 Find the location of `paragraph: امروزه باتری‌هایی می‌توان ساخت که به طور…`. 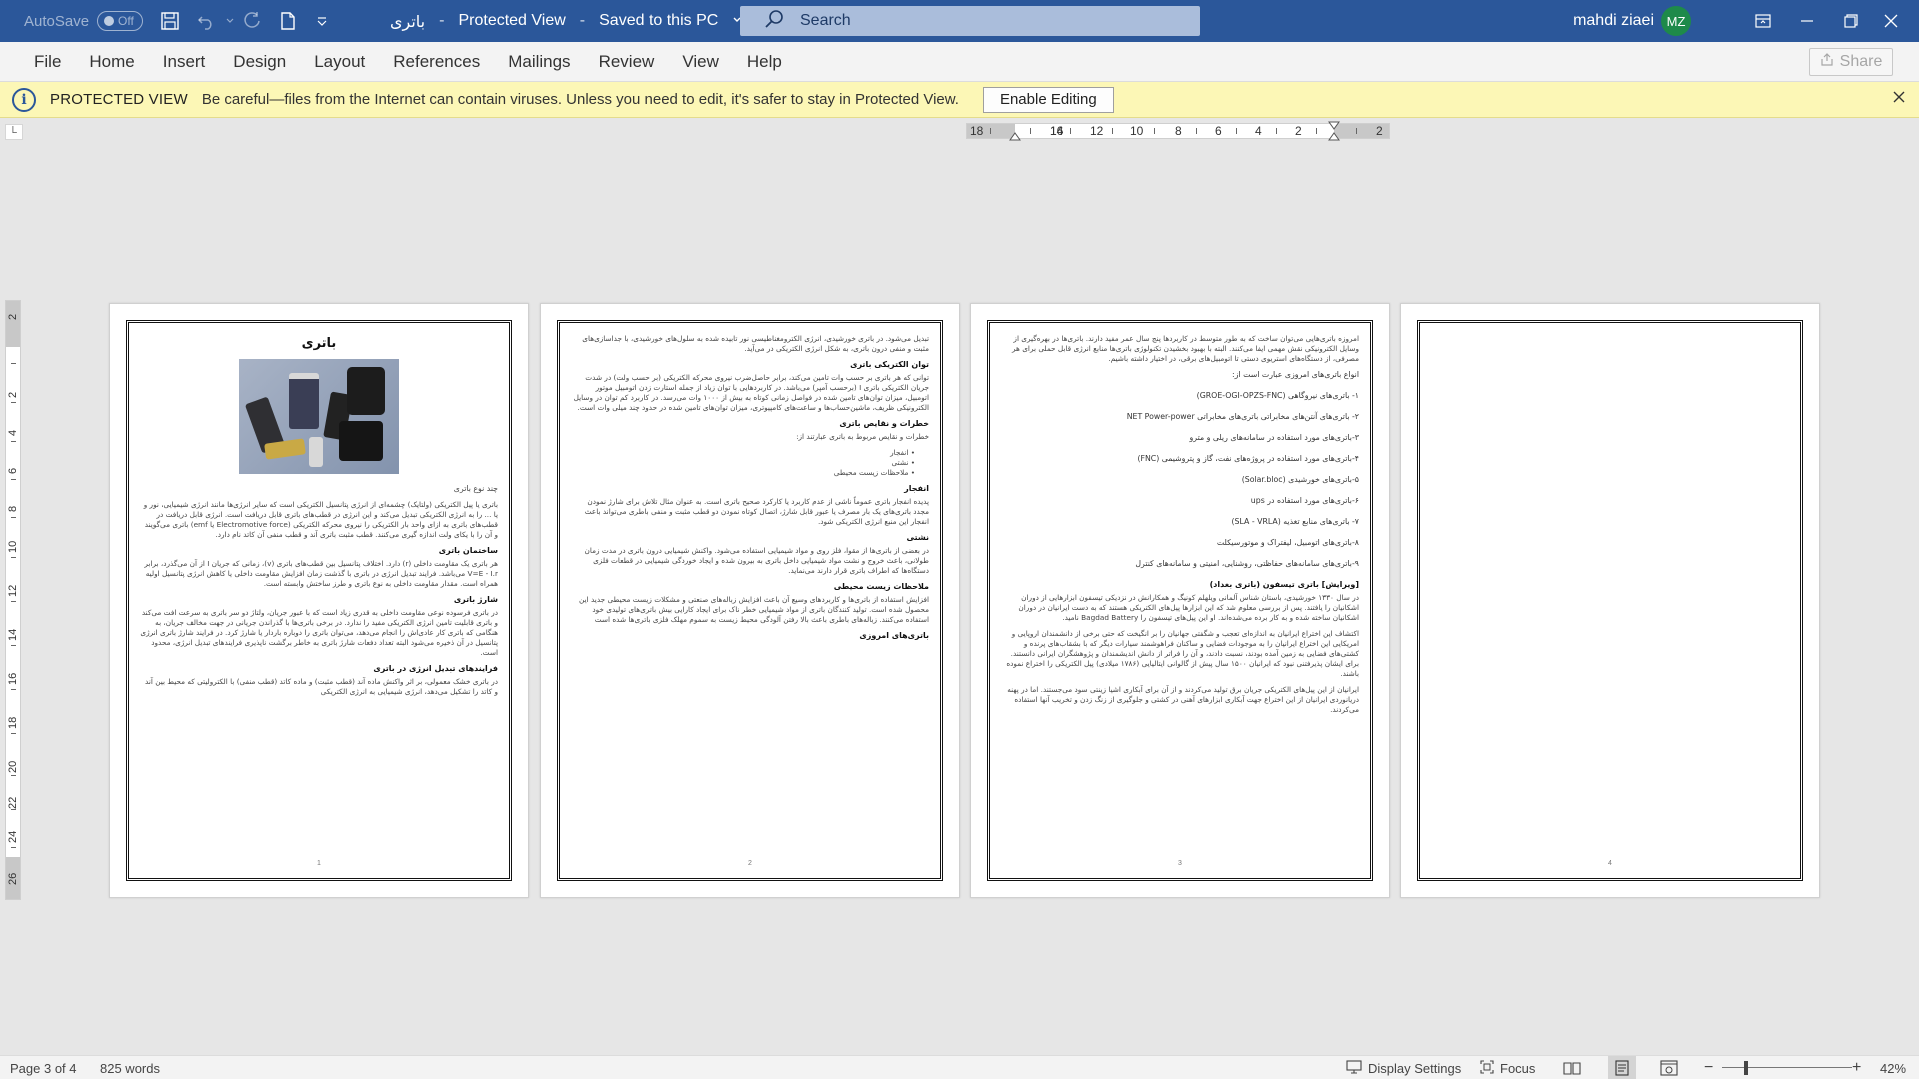

paragraph: امروزه باتری‌هایی می‌توان ساخت که به طور… is located at coordinates (1185, 348).